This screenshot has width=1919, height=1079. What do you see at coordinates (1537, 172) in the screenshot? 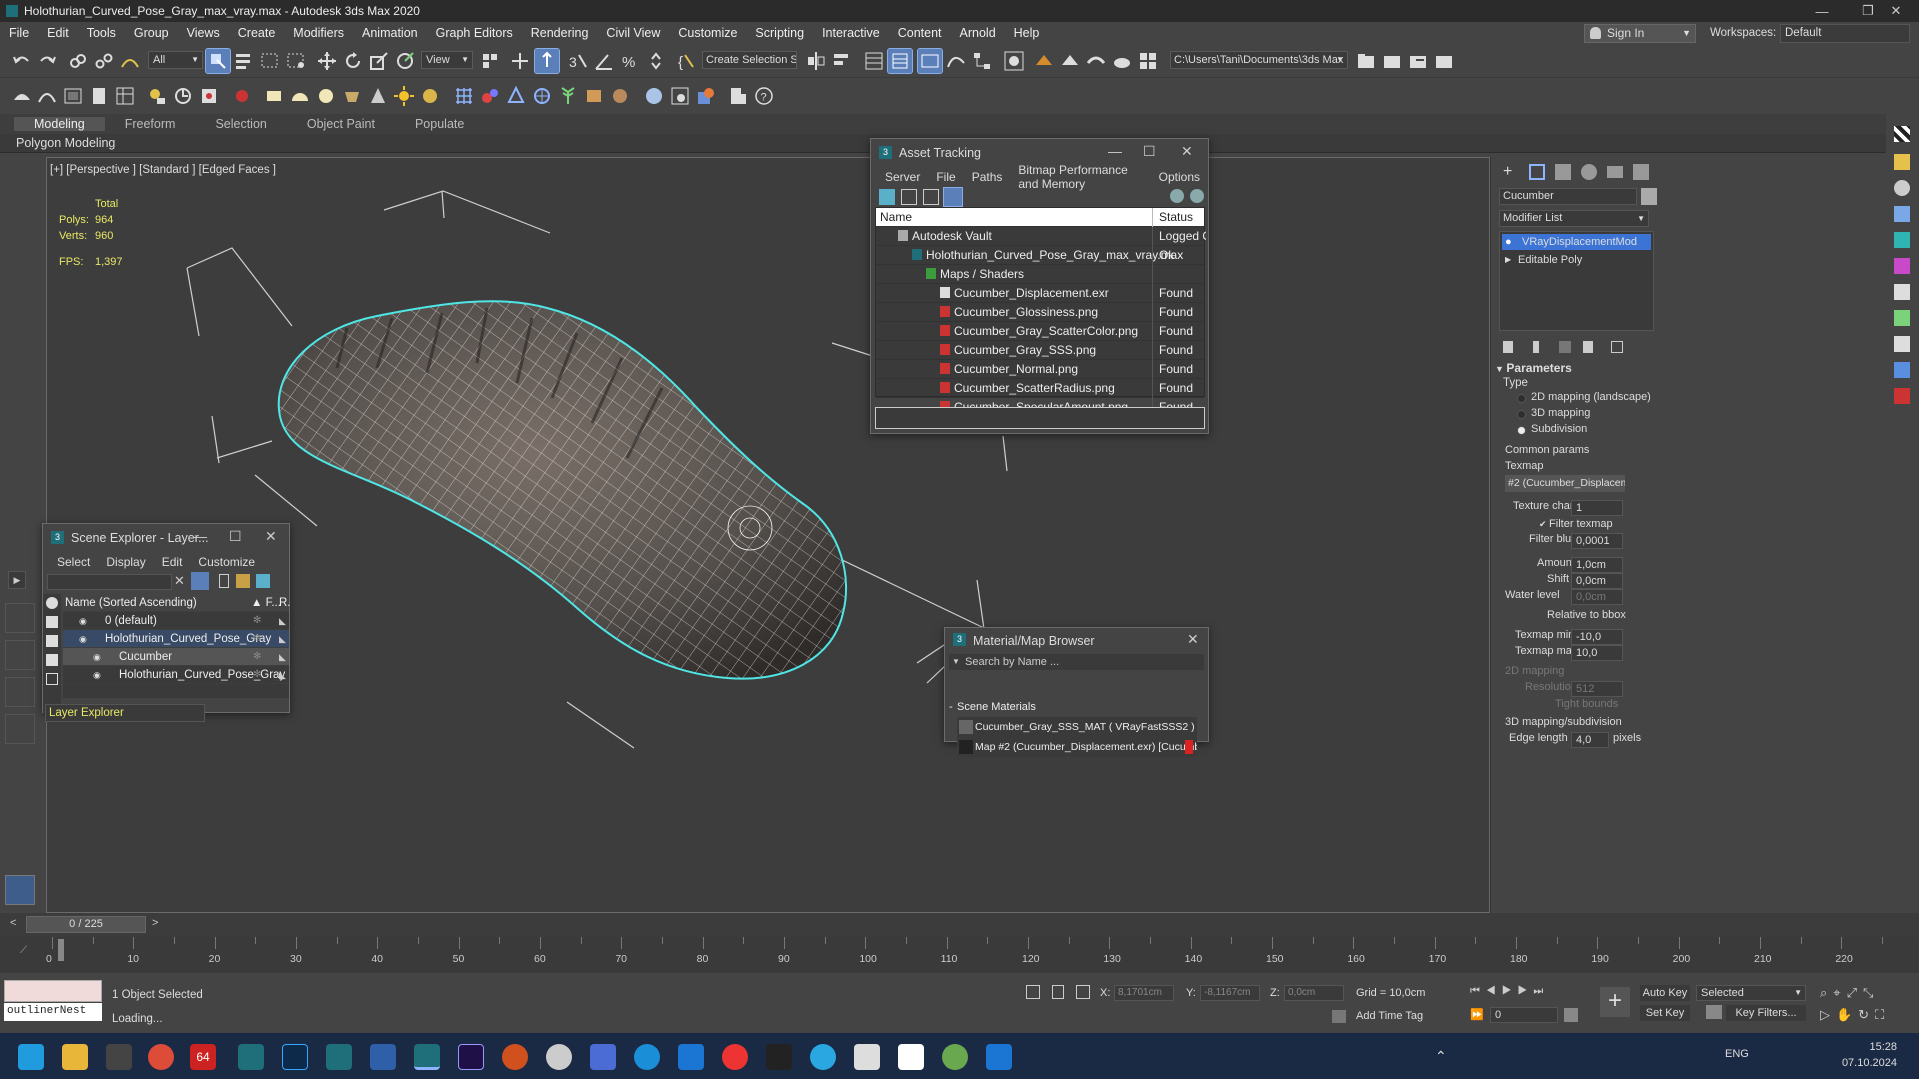
I see `modify-tab-icon` at bounding box center [1537, 172].